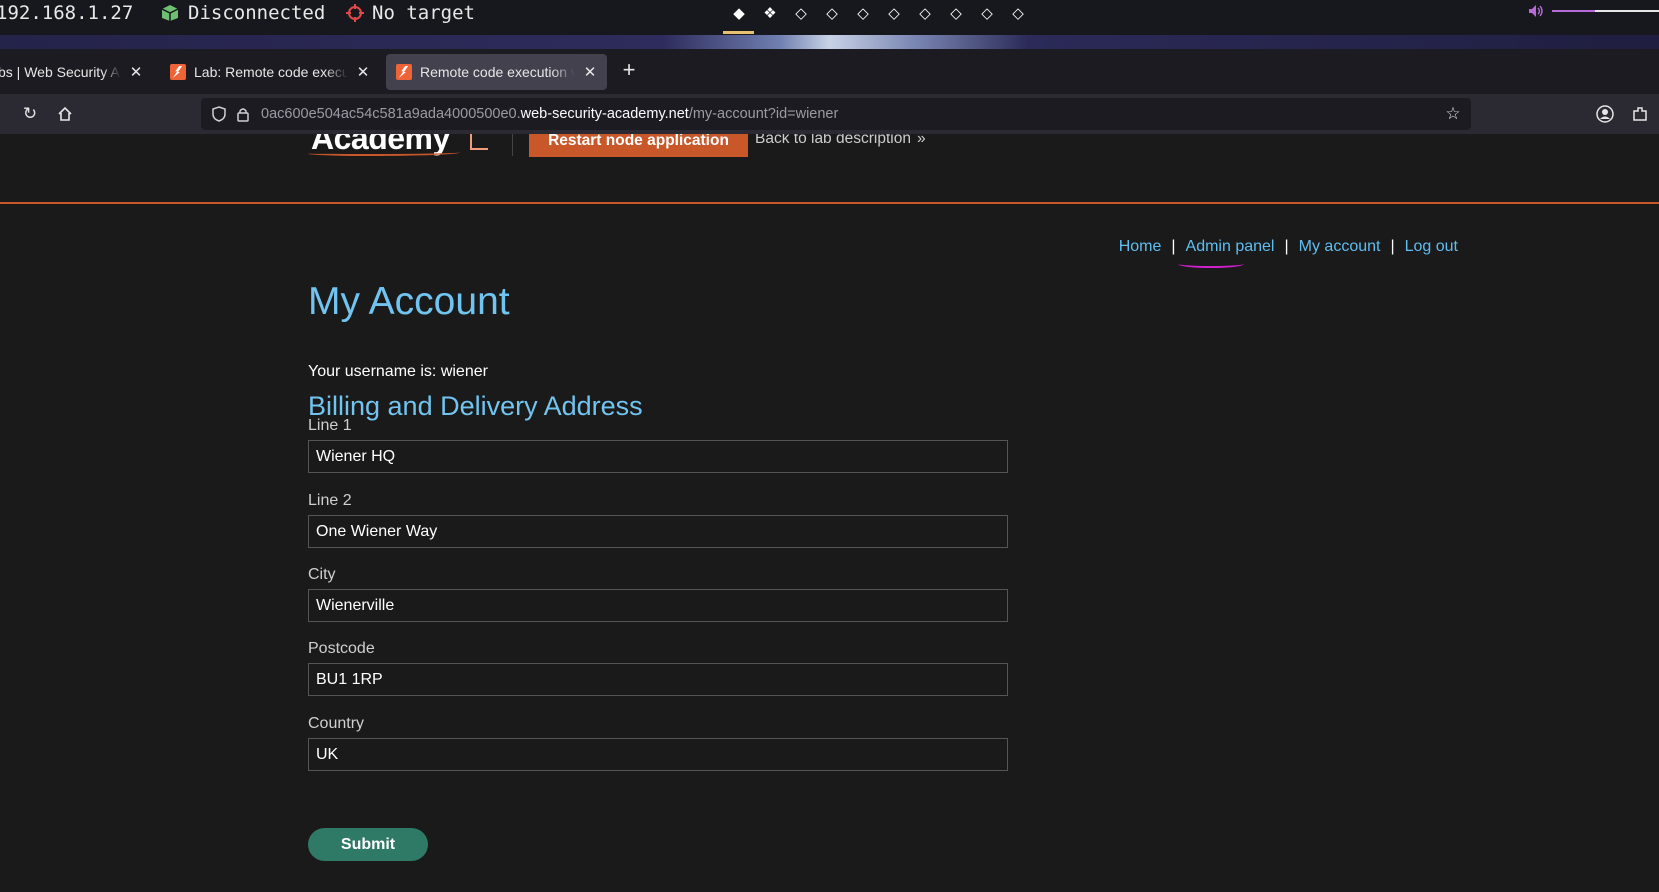 The width and height of the screenshot is (1659, 892). I want to click on logo-bracket-icon, so click(479, 142).